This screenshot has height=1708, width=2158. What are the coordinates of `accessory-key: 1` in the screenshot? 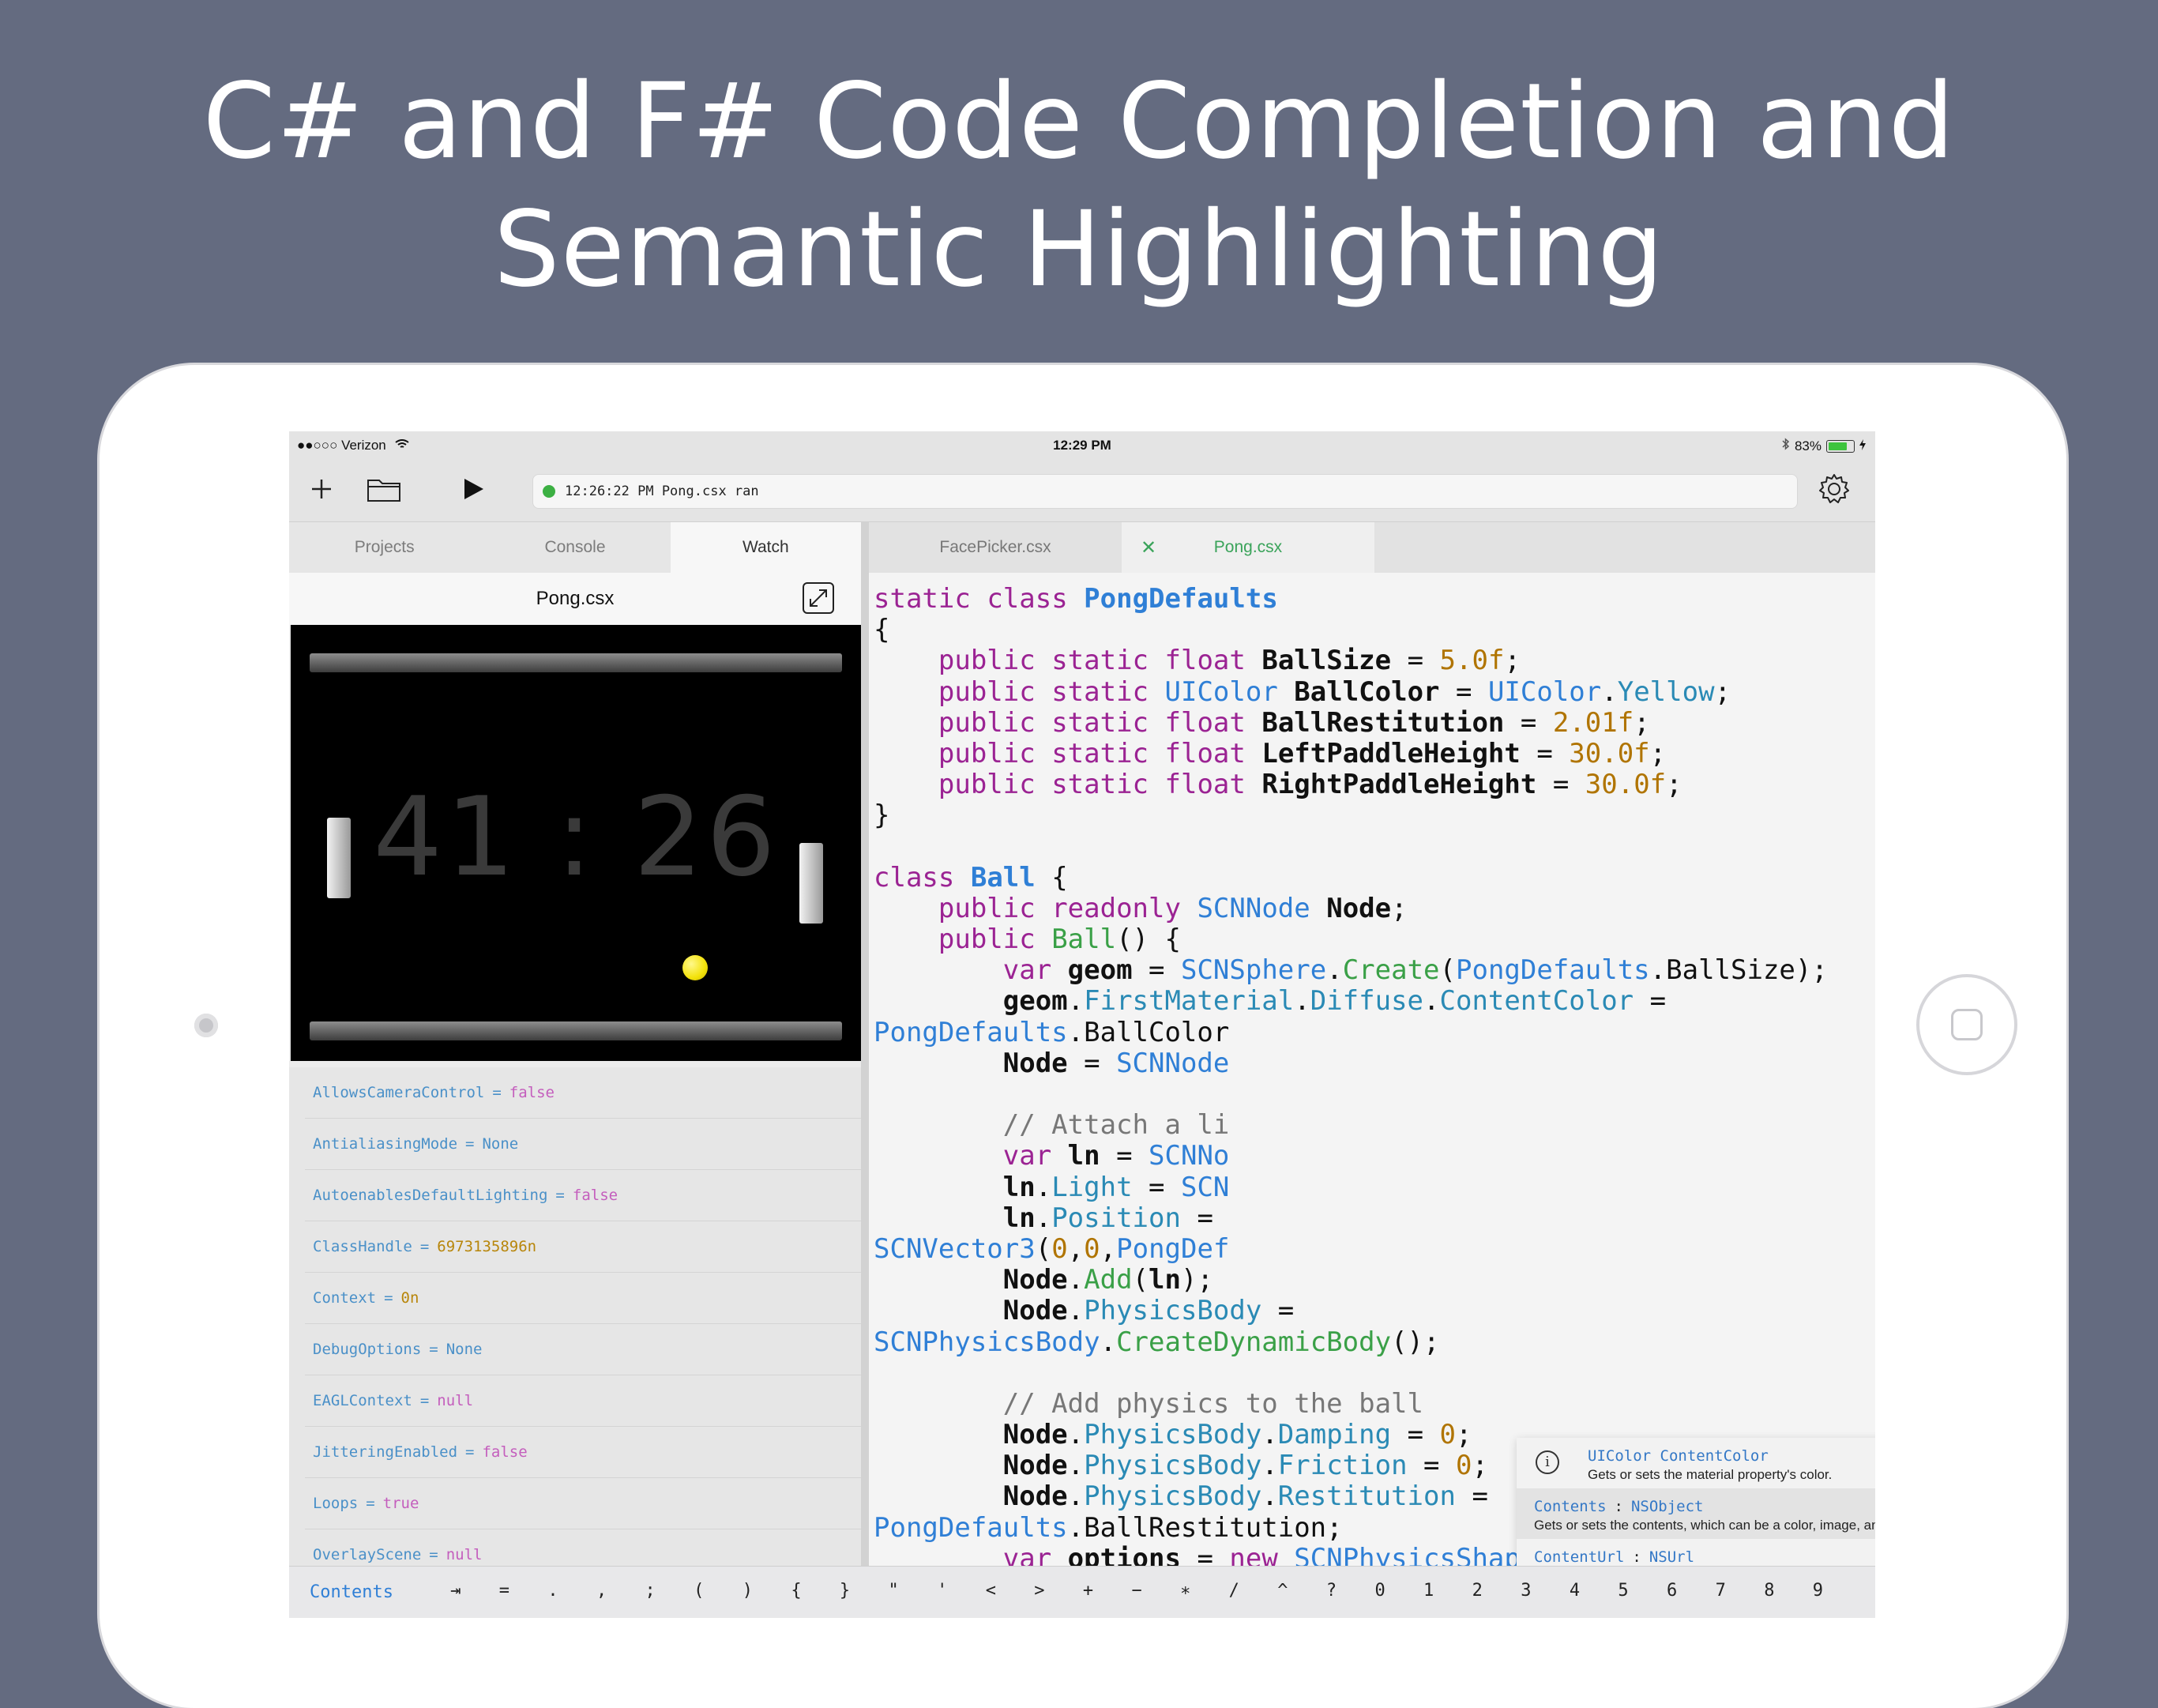 It's located at (1428, 1591).